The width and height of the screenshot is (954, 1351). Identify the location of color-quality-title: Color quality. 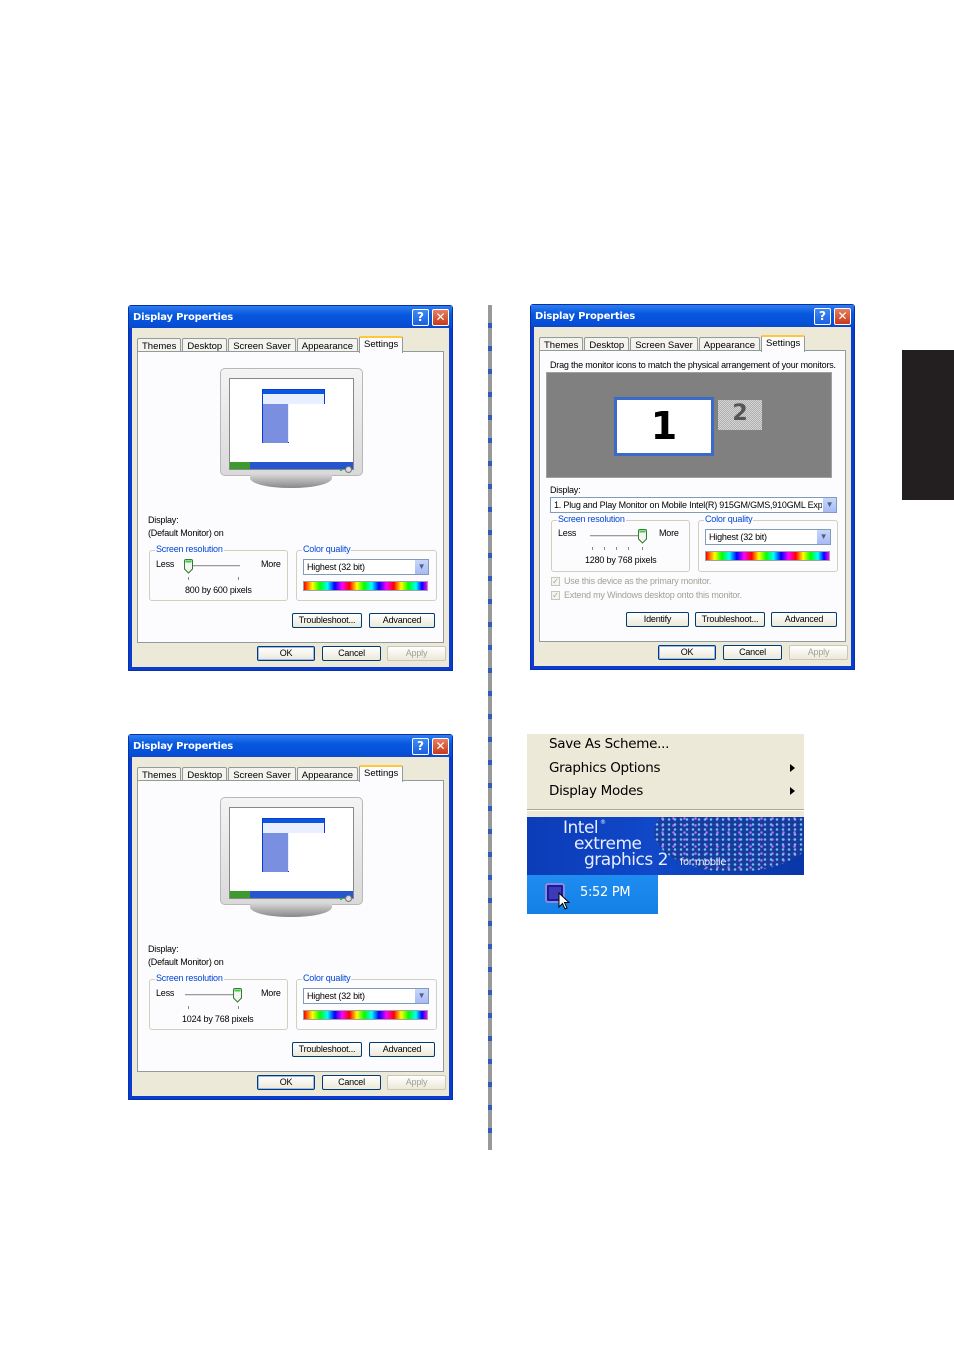
(327, 978).